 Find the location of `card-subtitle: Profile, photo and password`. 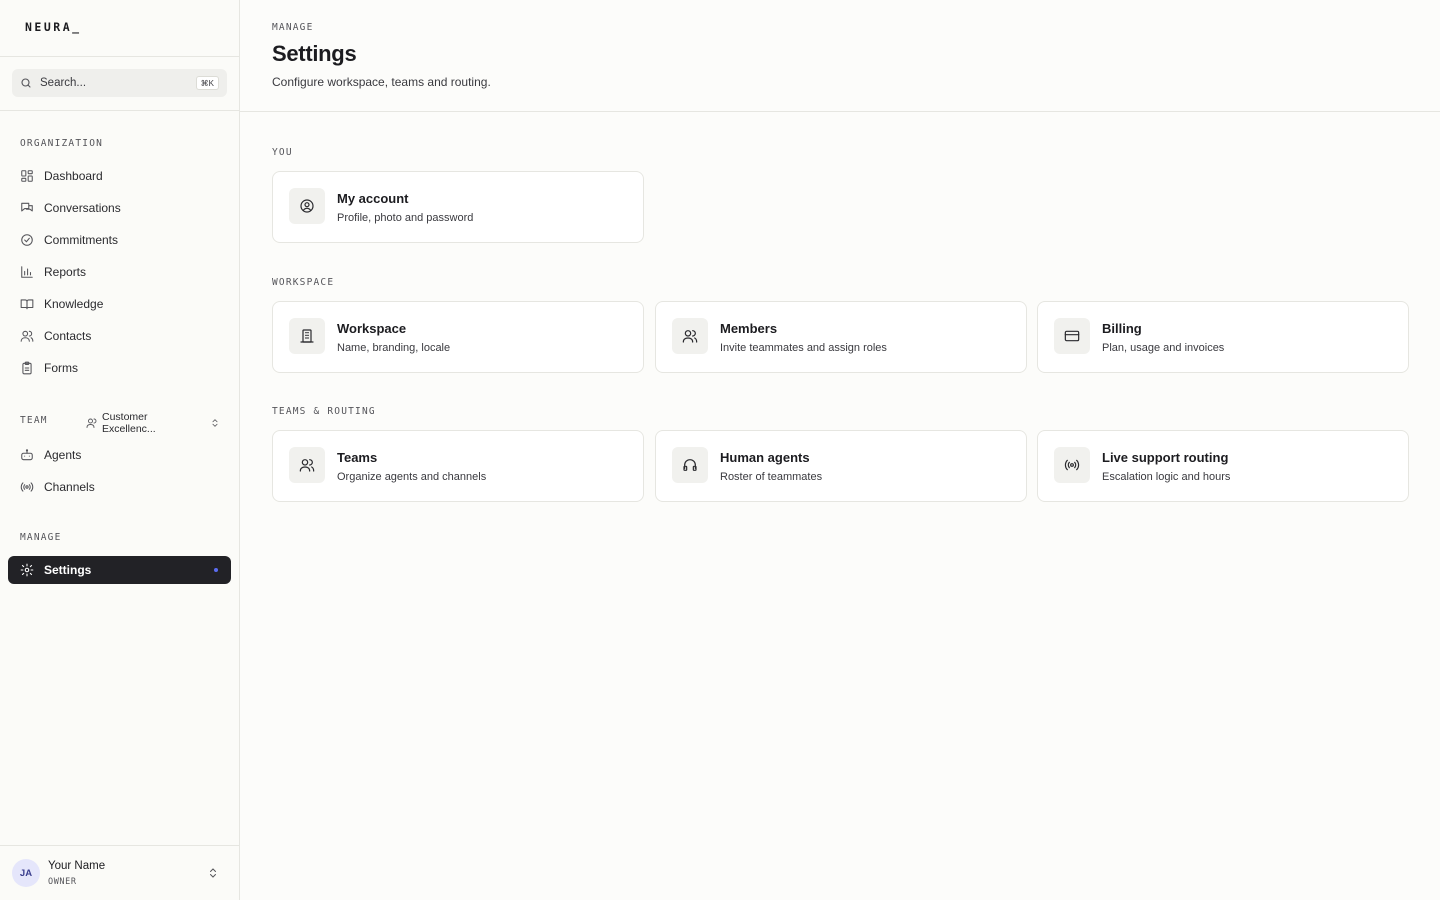

card-subtitle: Profile, photo and password is located at coordinates (405, 218).